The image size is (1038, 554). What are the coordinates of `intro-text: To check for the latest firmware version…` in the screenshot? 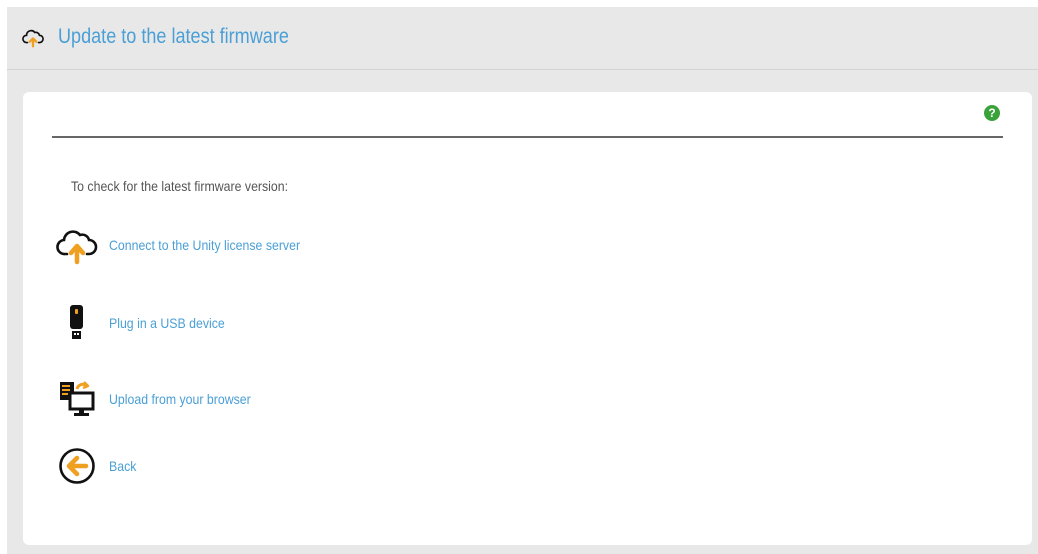 It's located at (180, 186).